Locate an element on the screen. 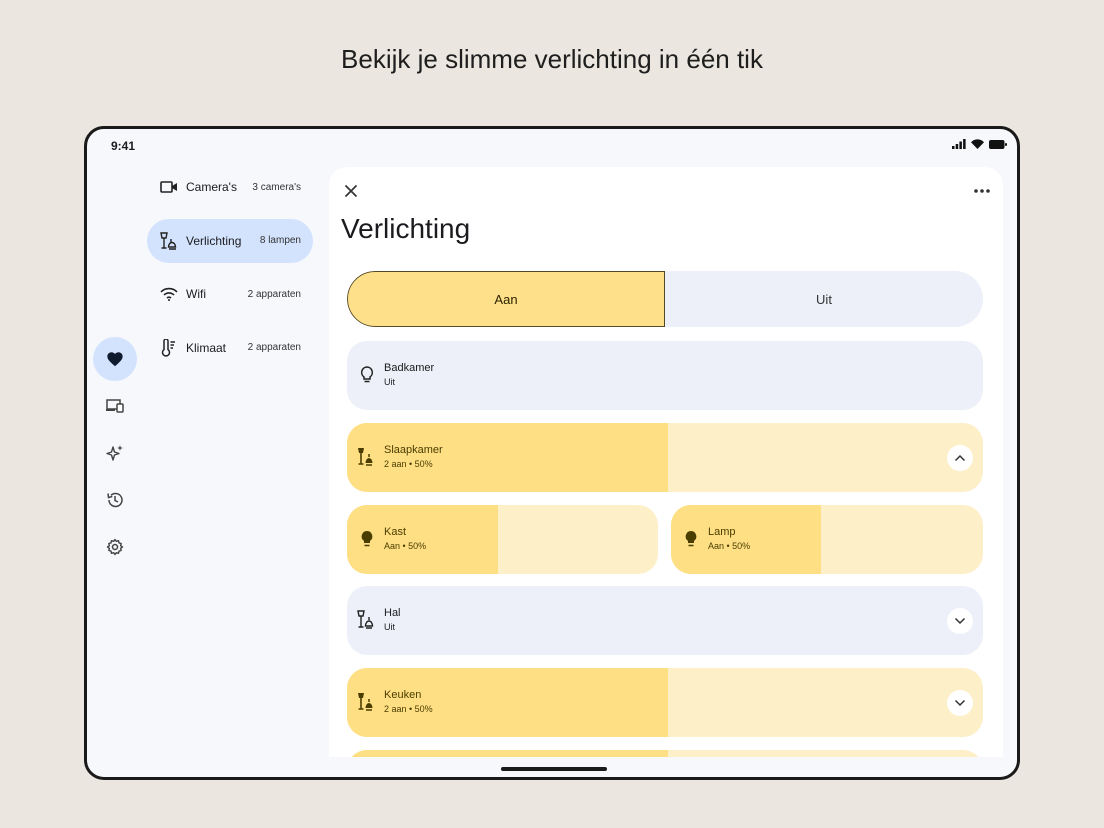  room-tile-keuken: Keuken 2 aan • 50% is located at coordinates (665, 702).